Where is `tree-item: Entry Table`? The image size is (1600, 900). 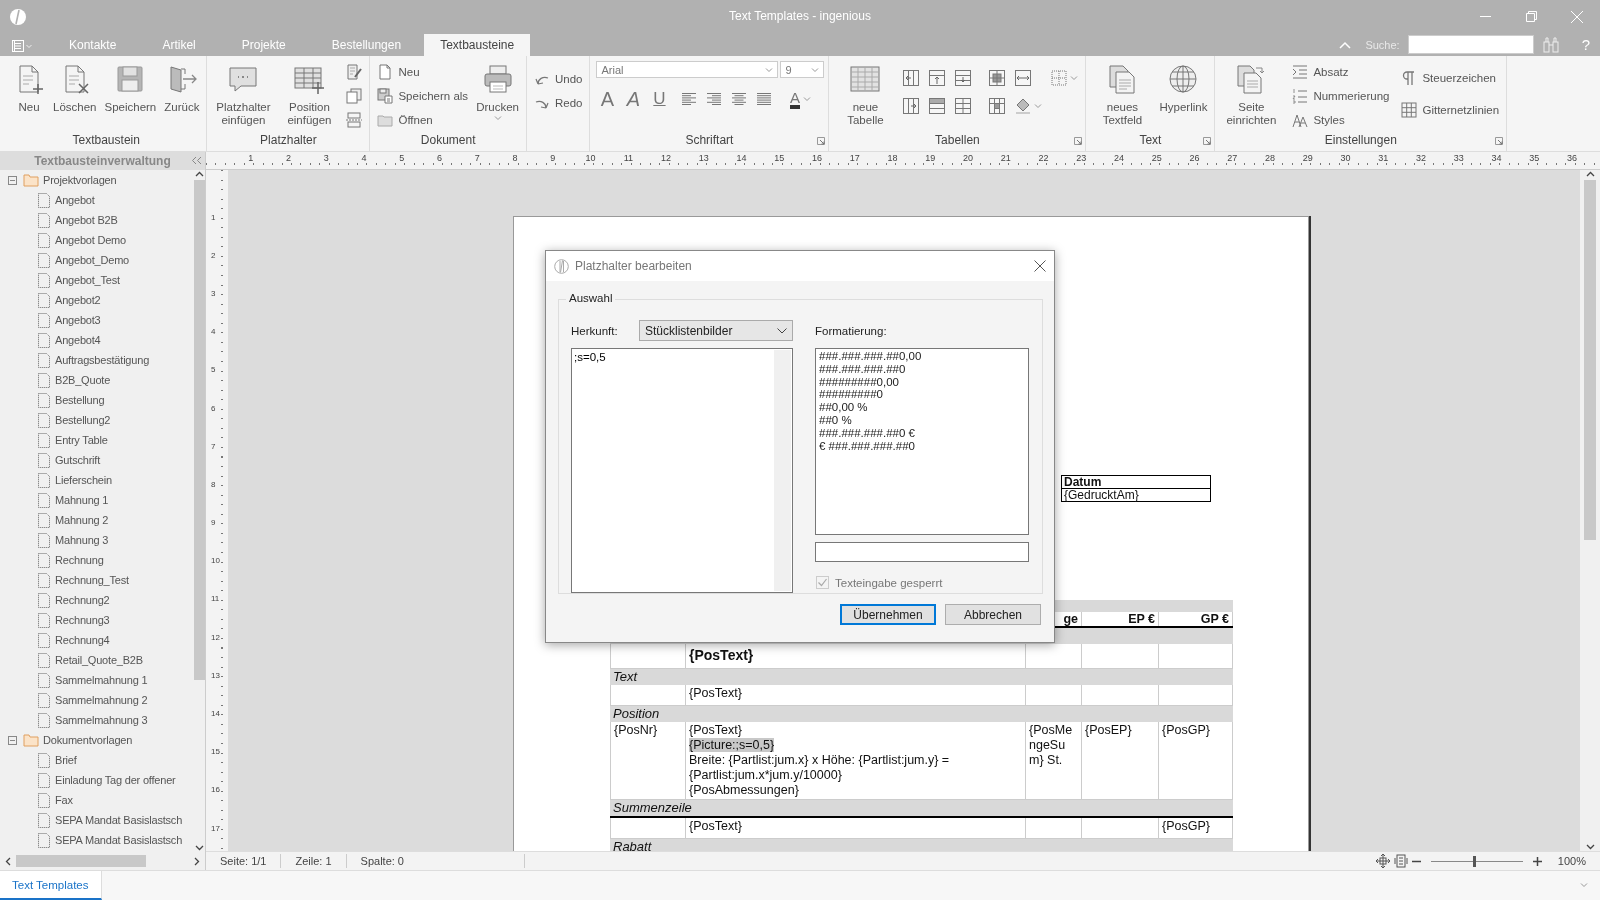
tree-item: Entry Table is located at coordinates (81, 440).